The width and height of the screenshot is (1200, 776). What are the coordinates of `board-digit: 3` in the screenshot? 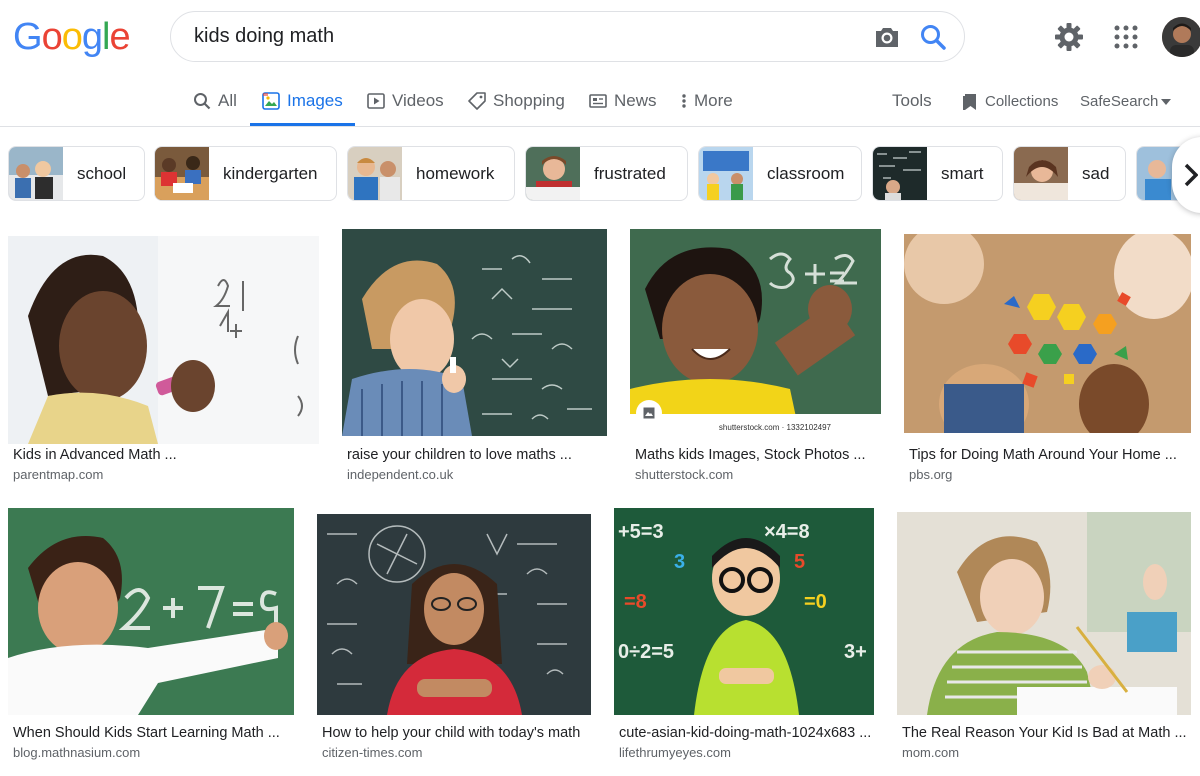 It's located at (679, 562).